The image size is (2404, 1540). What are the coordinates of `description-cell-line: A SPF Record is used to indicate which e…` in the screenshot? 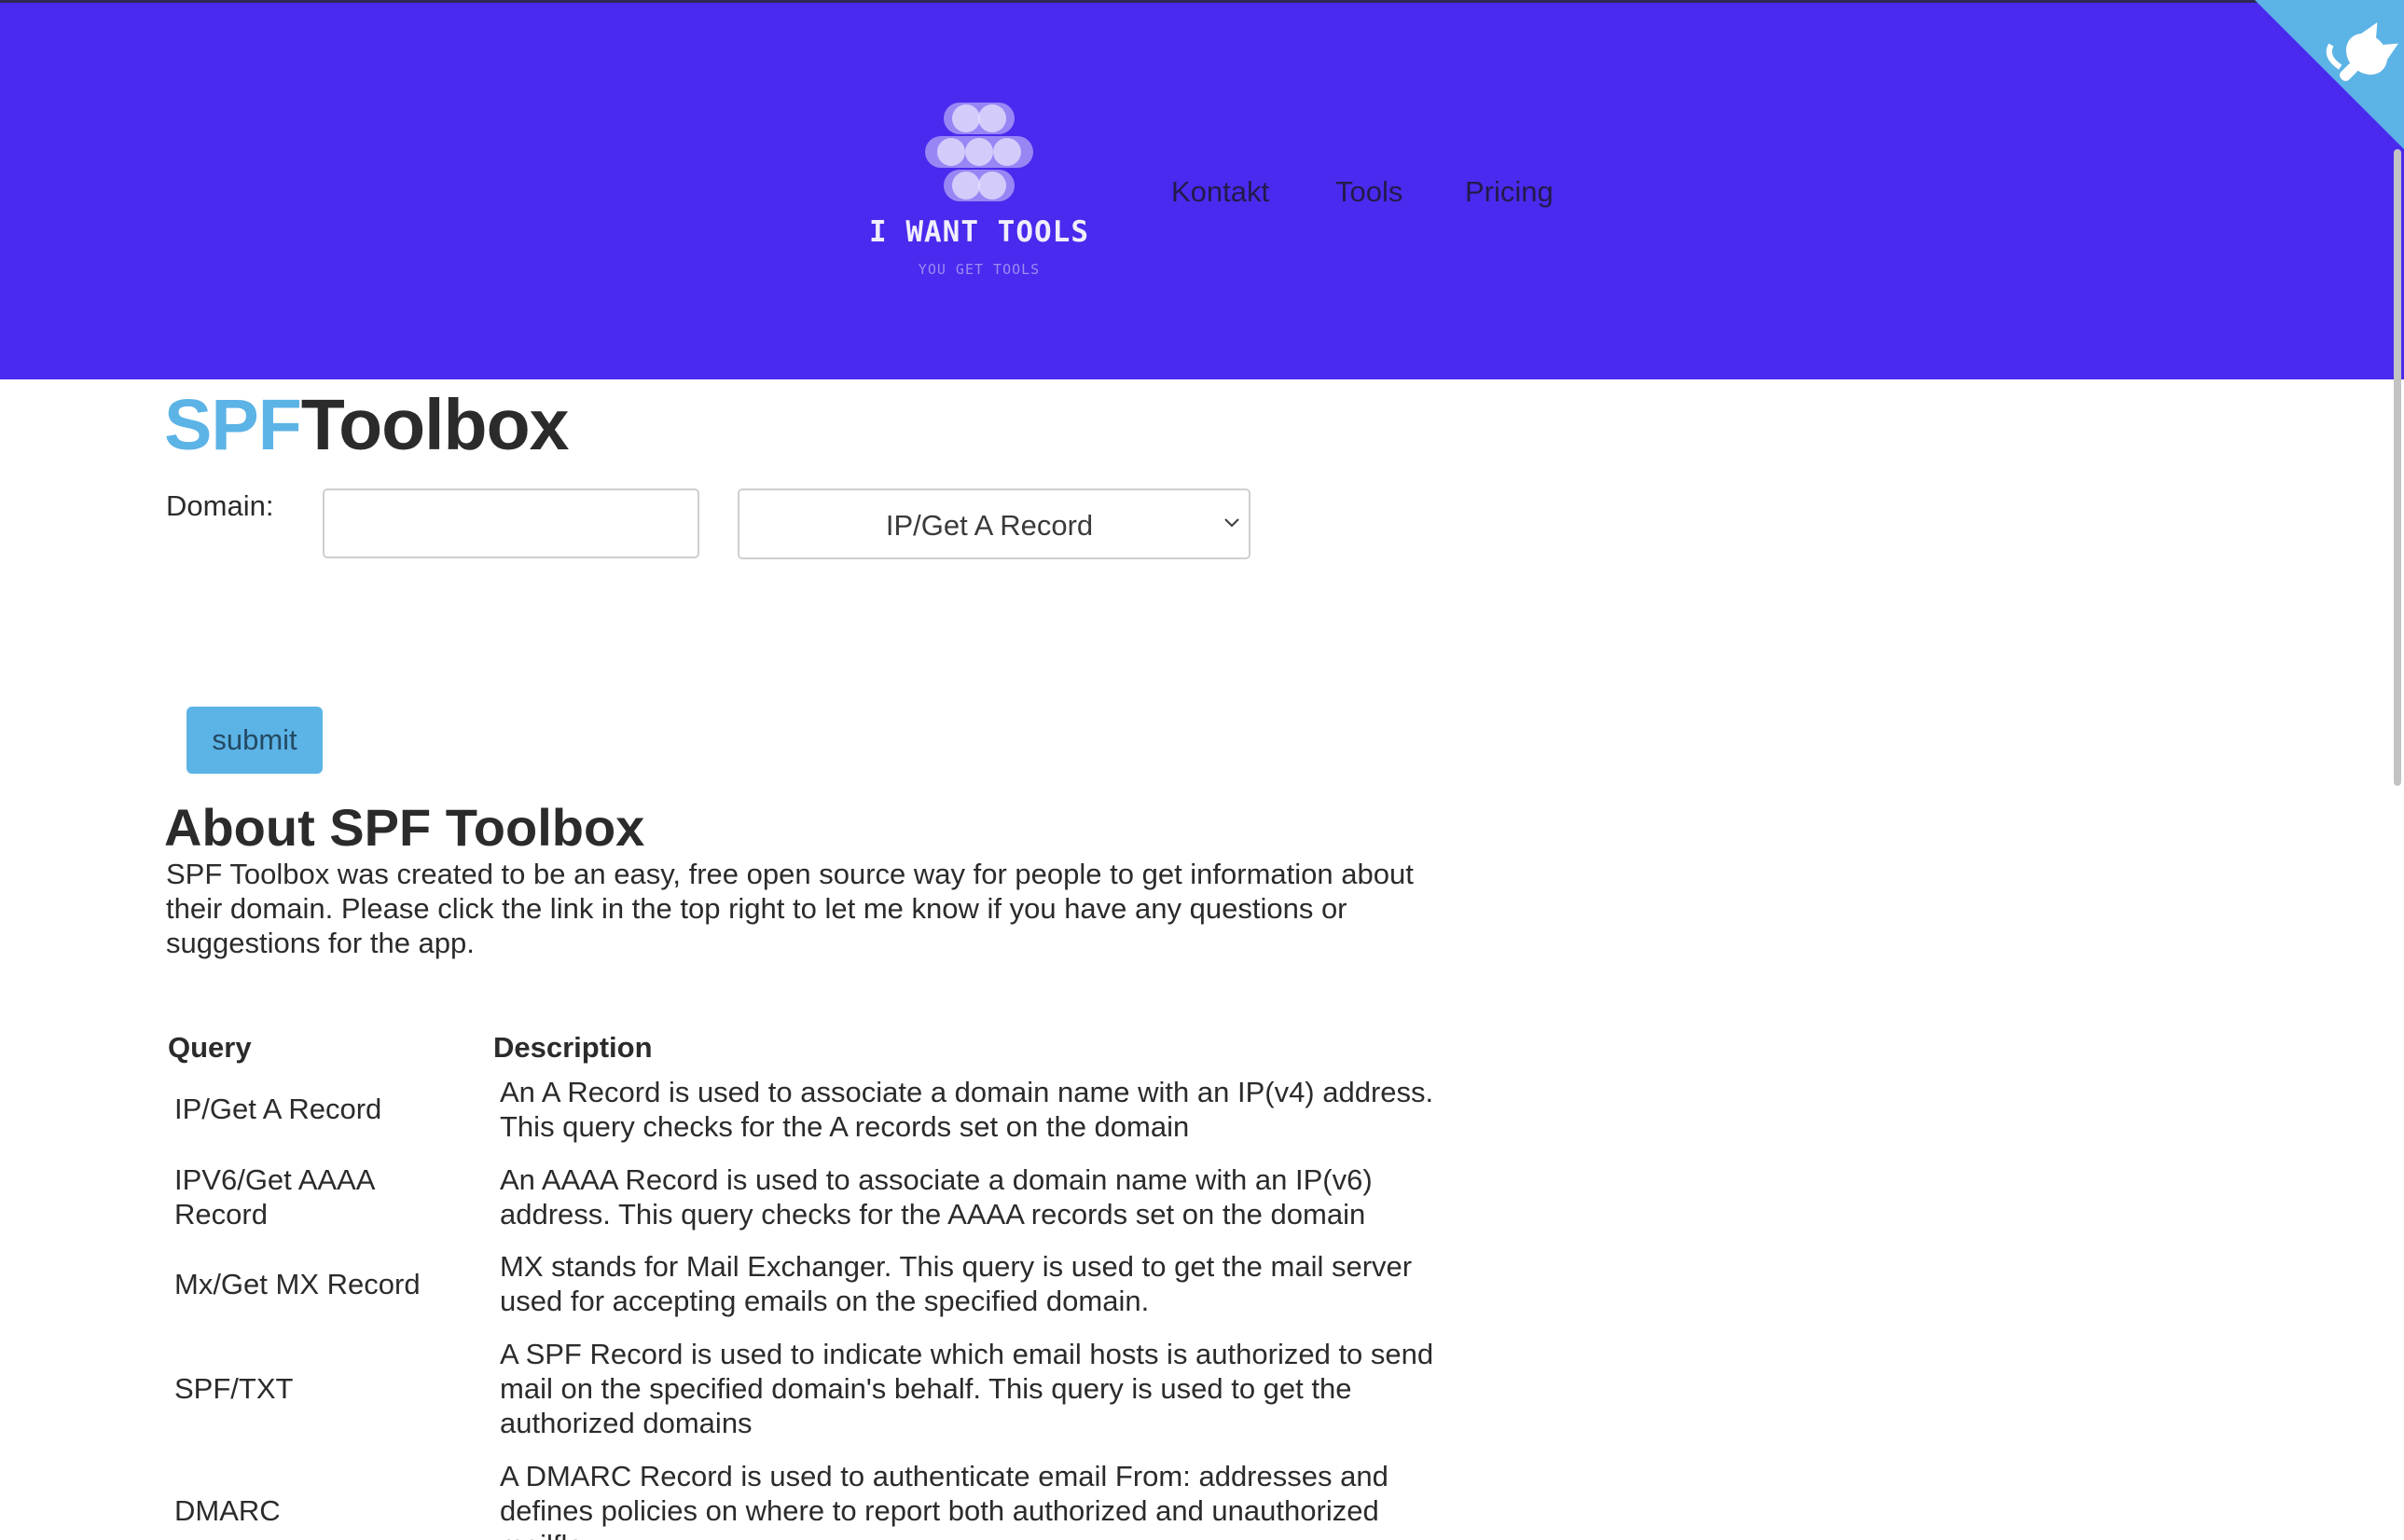 It's located at (967, 1354).